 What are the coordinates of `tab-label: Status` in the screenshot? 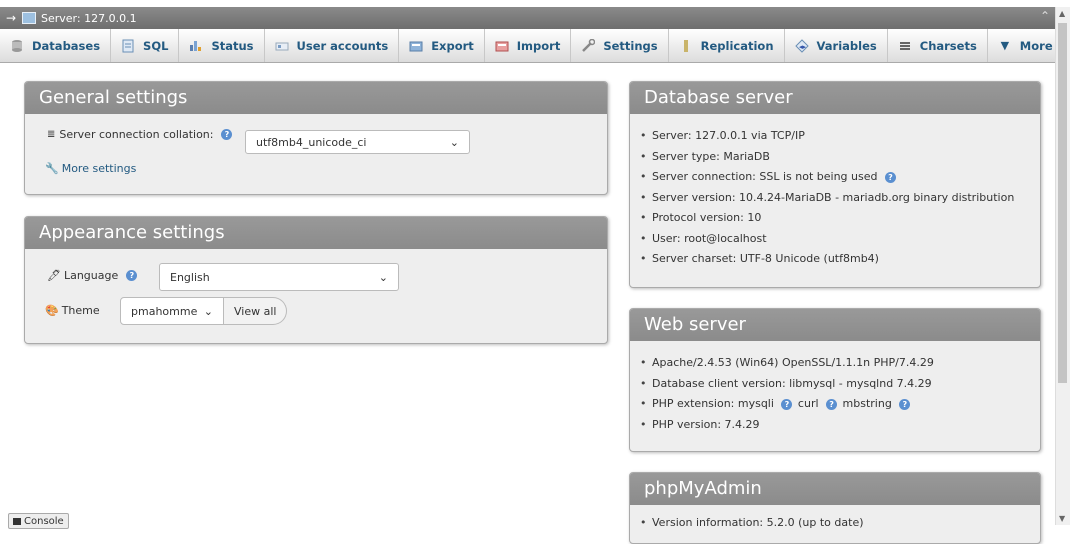 It's located at (232, 45).